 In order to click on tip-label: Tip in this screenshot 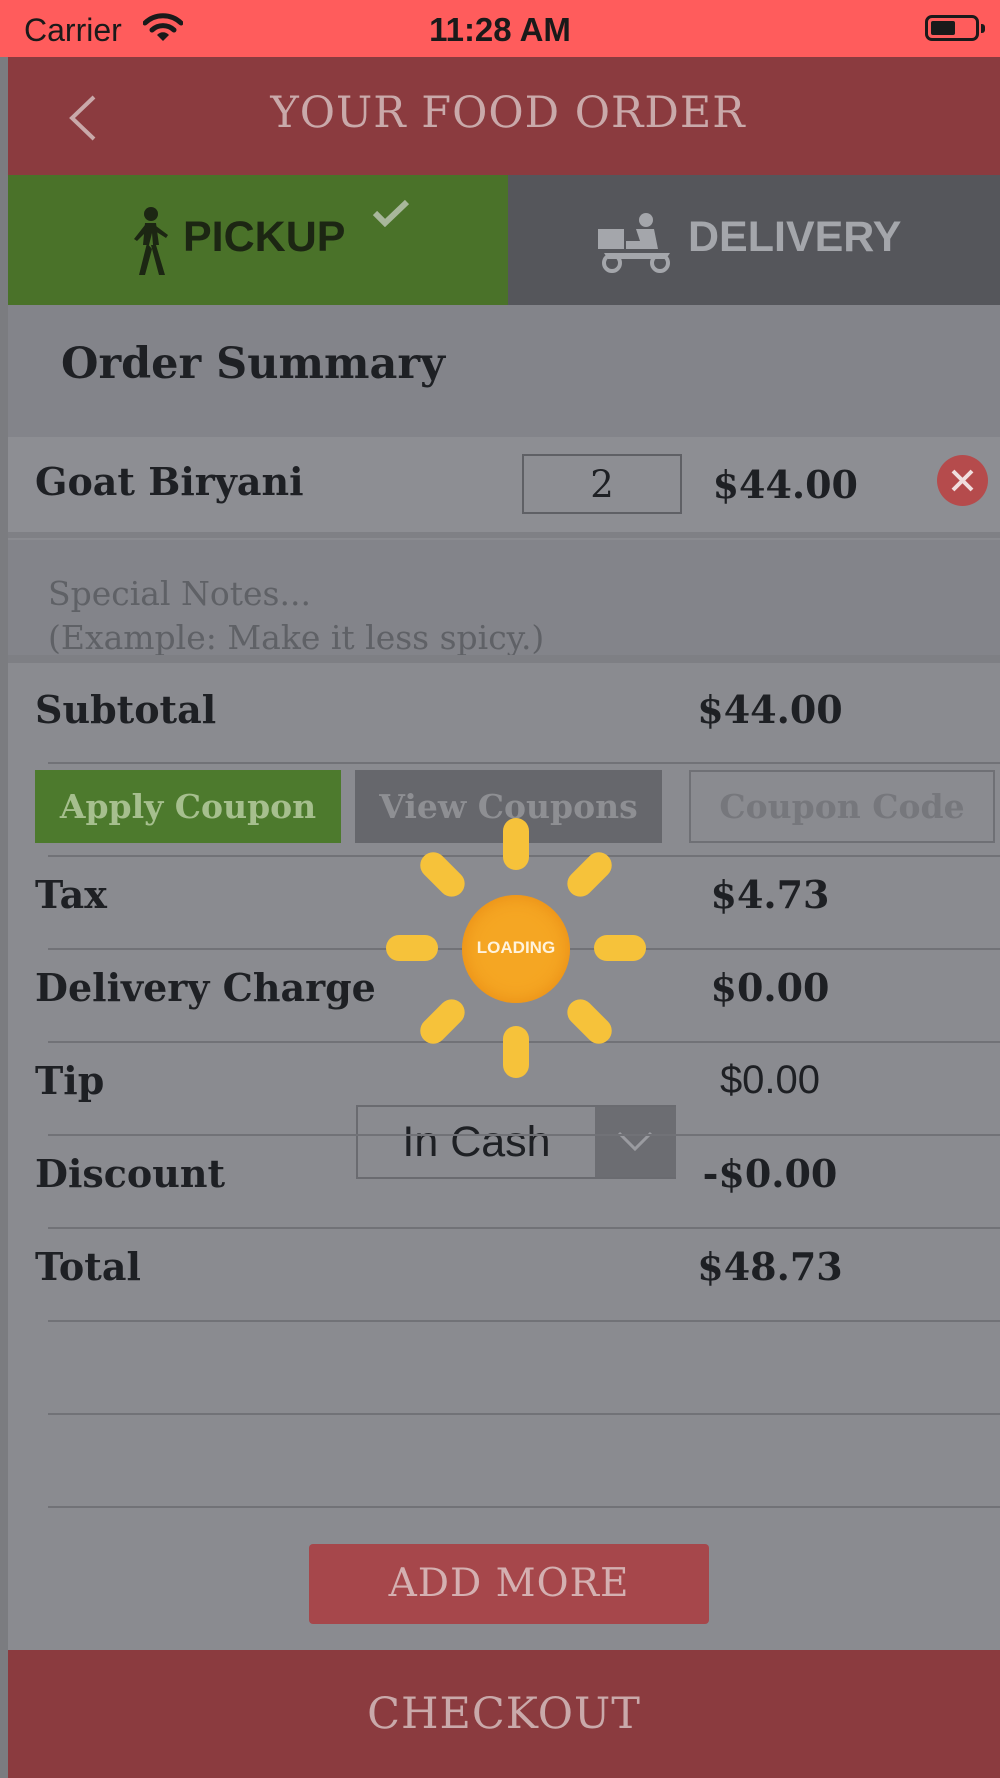, I will do `click(70, 1080)`.